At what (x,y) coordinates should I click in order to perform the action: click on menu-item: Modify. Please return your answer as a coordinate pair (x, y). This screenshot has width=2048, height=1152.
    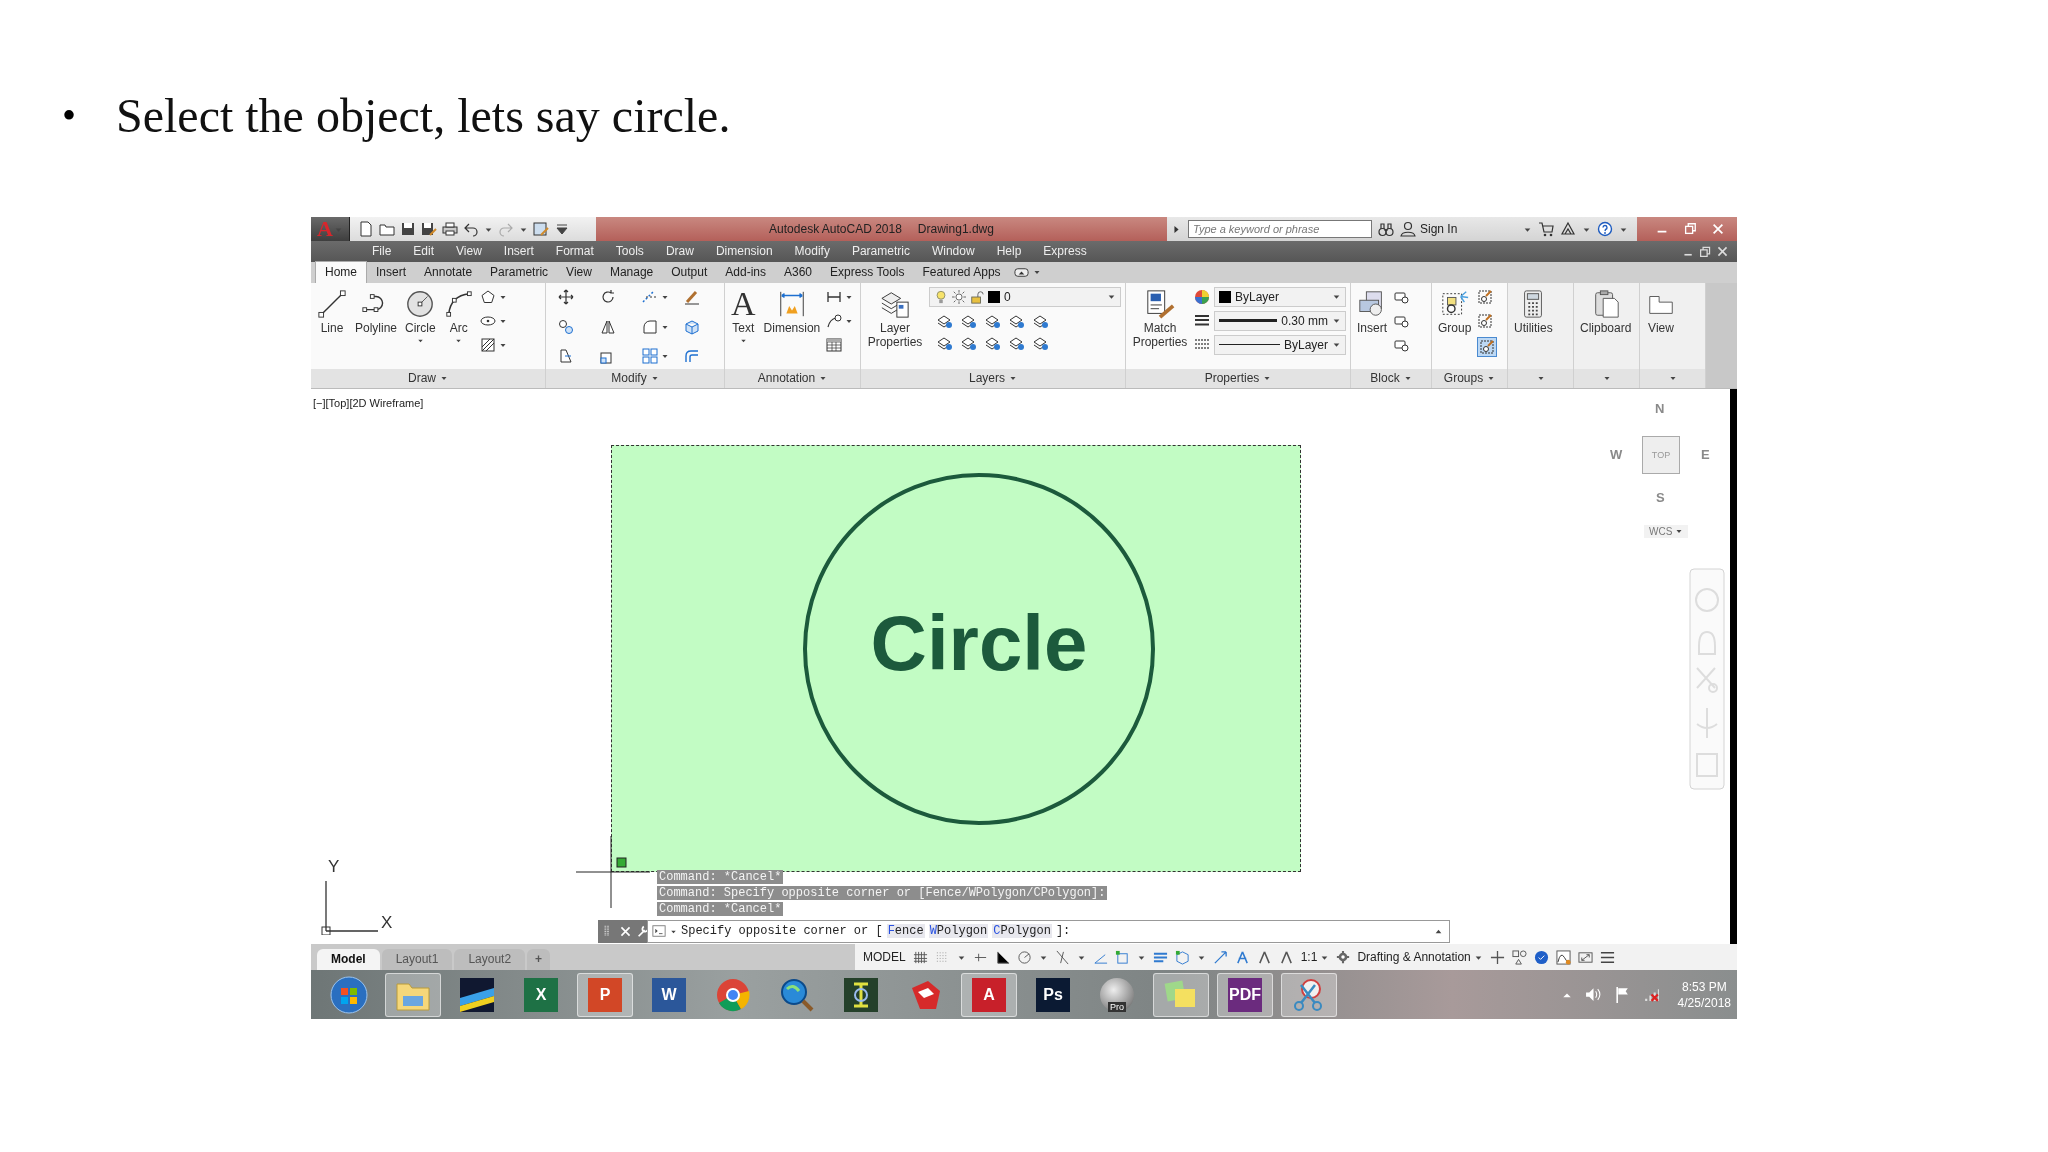
    Looking at the image, I should click on (812, 251).